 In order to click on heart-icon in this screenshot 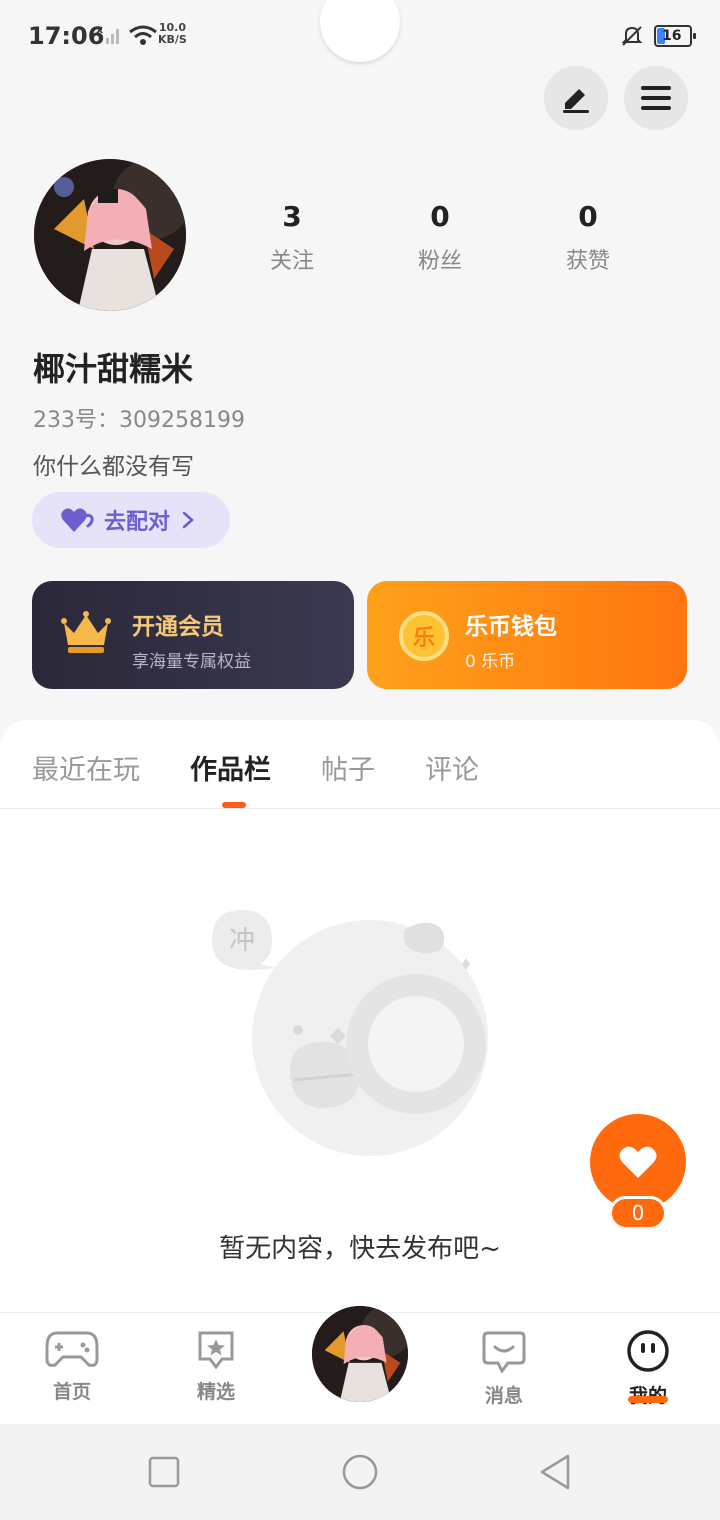, I will do `click(638, 1162)`.